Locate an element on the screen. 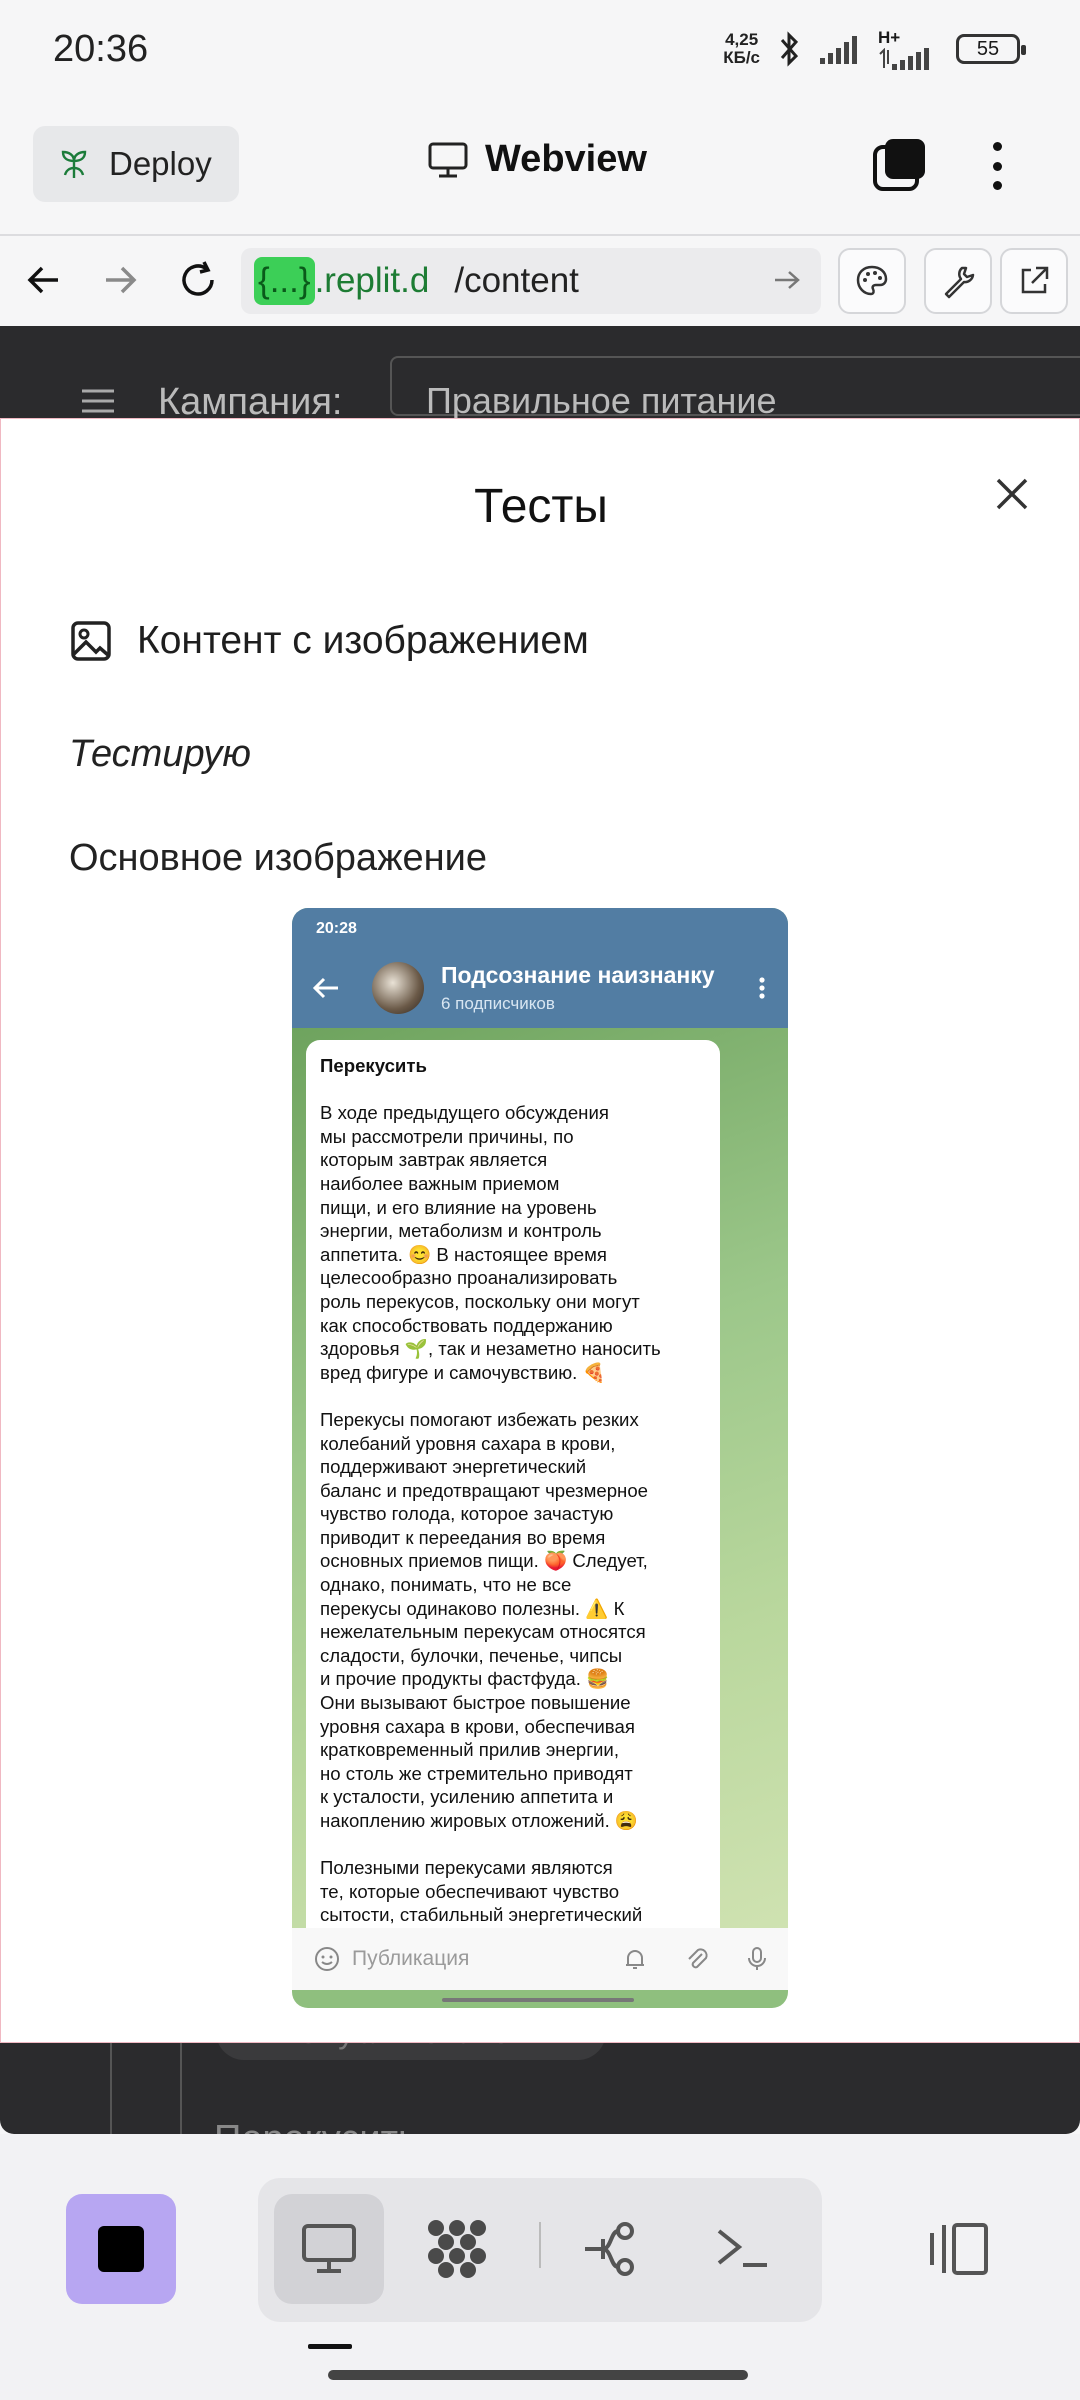 This screenshot has width=1080, height=2400. stop-button is located at coordinates (121, 2249).